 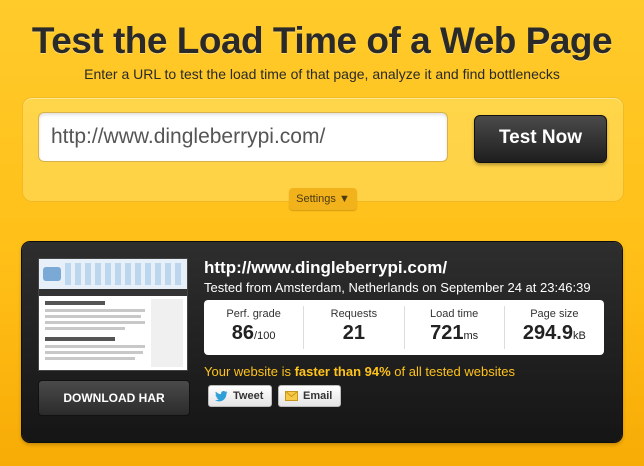 What do you see at coordinates (540, 139) in the screenshot?
I see `test-now-button: Test Now` at bounding box center [540, 139].